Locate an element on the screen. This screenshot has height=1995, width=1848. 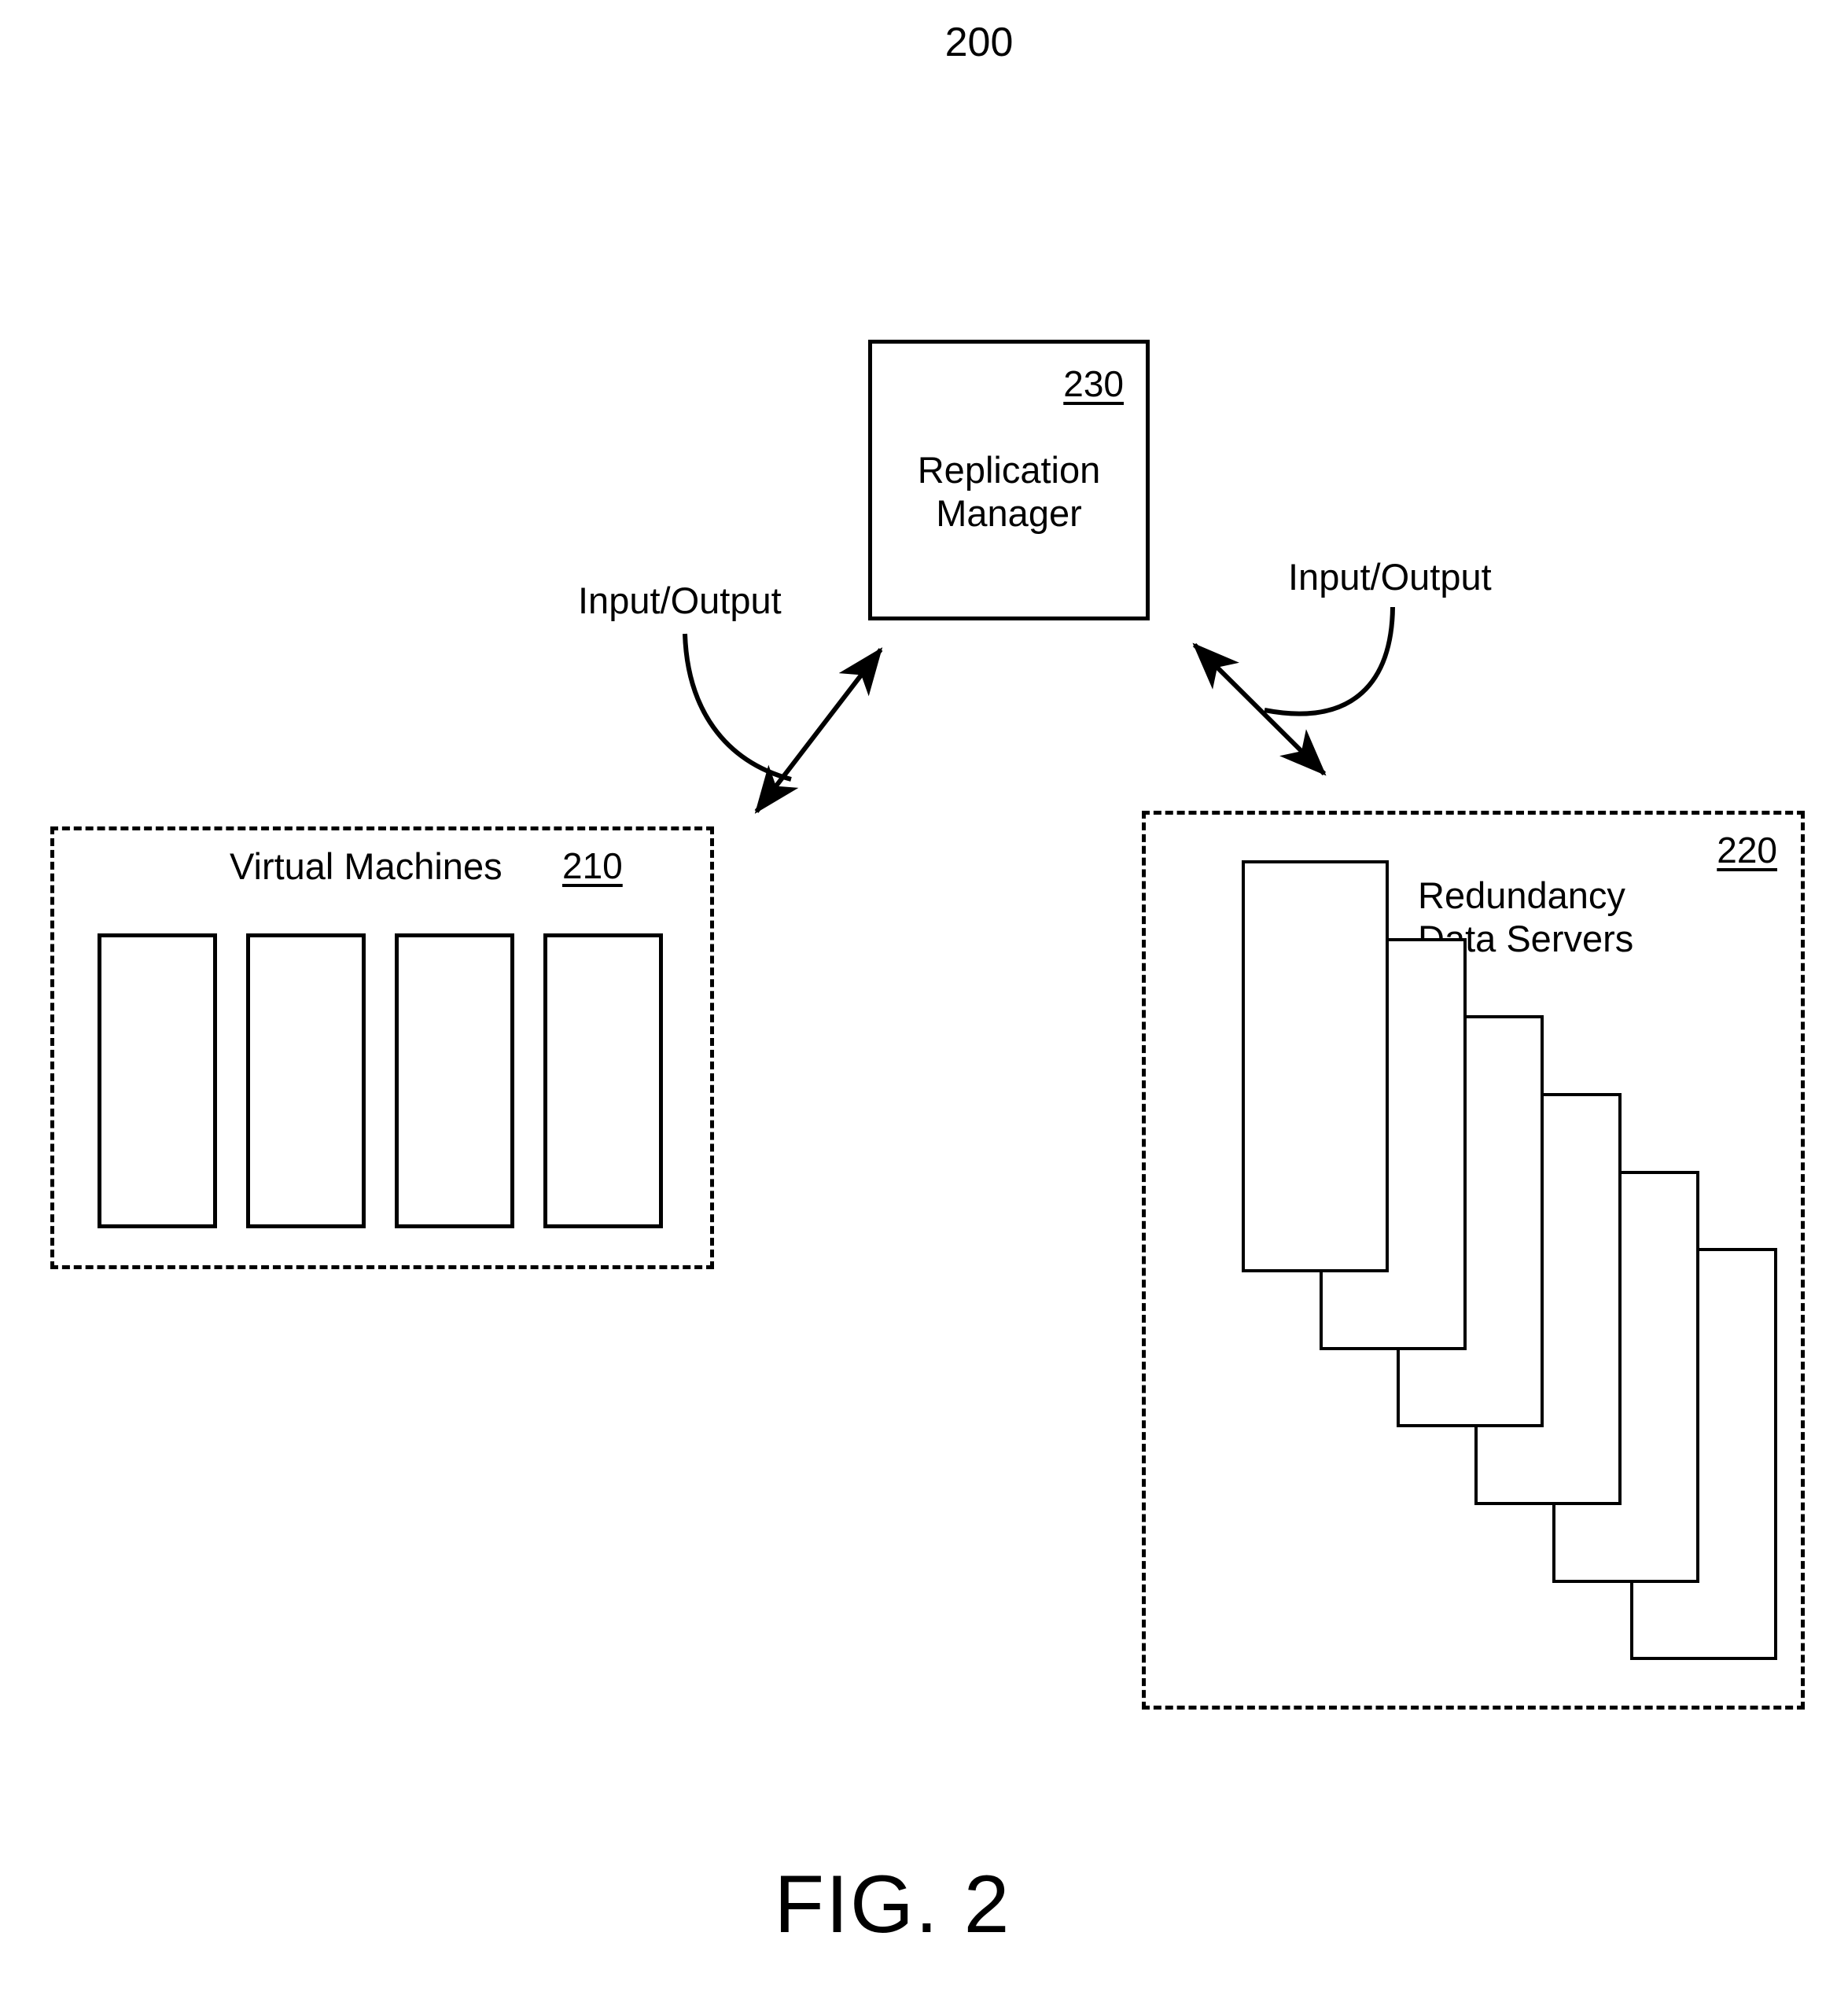
virtual-machines-reference-numeral: 210 is located at coordinates (592, 865).